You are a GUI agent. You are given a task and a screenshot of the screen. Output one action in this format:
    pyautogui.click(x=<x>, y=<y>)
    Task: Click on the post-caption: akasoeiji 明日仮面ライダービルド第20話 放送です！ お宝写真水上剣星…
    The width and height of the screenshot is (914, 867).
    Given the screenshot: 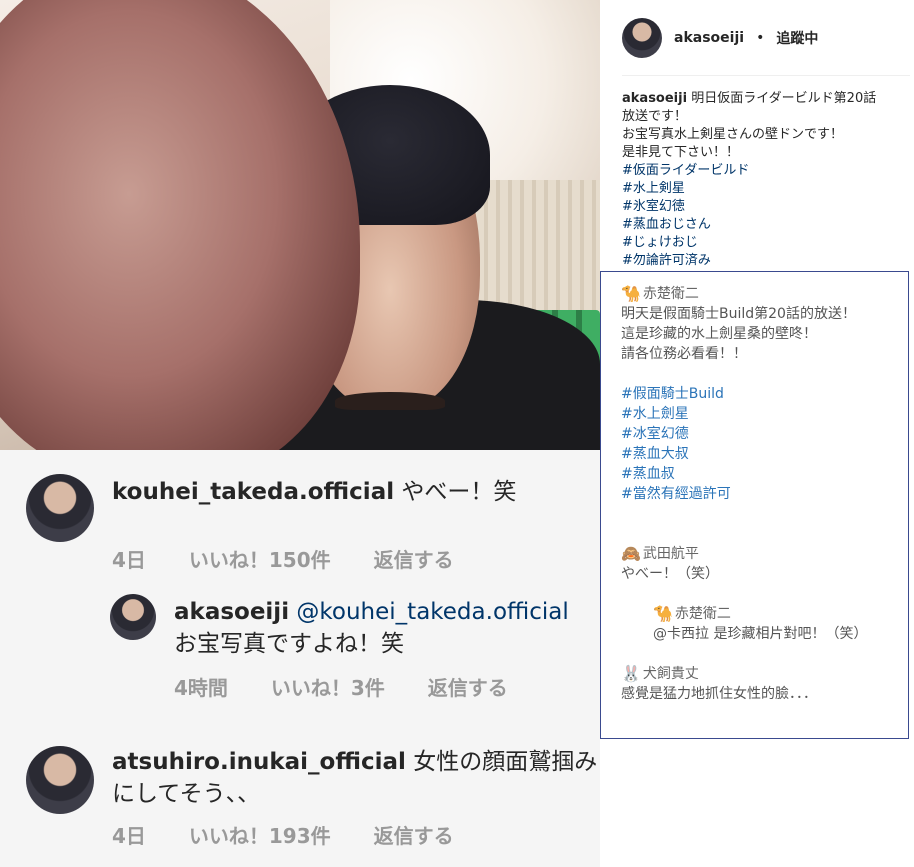 What is the action you would take?
    pyautogui.click(x=766, y=180)
    